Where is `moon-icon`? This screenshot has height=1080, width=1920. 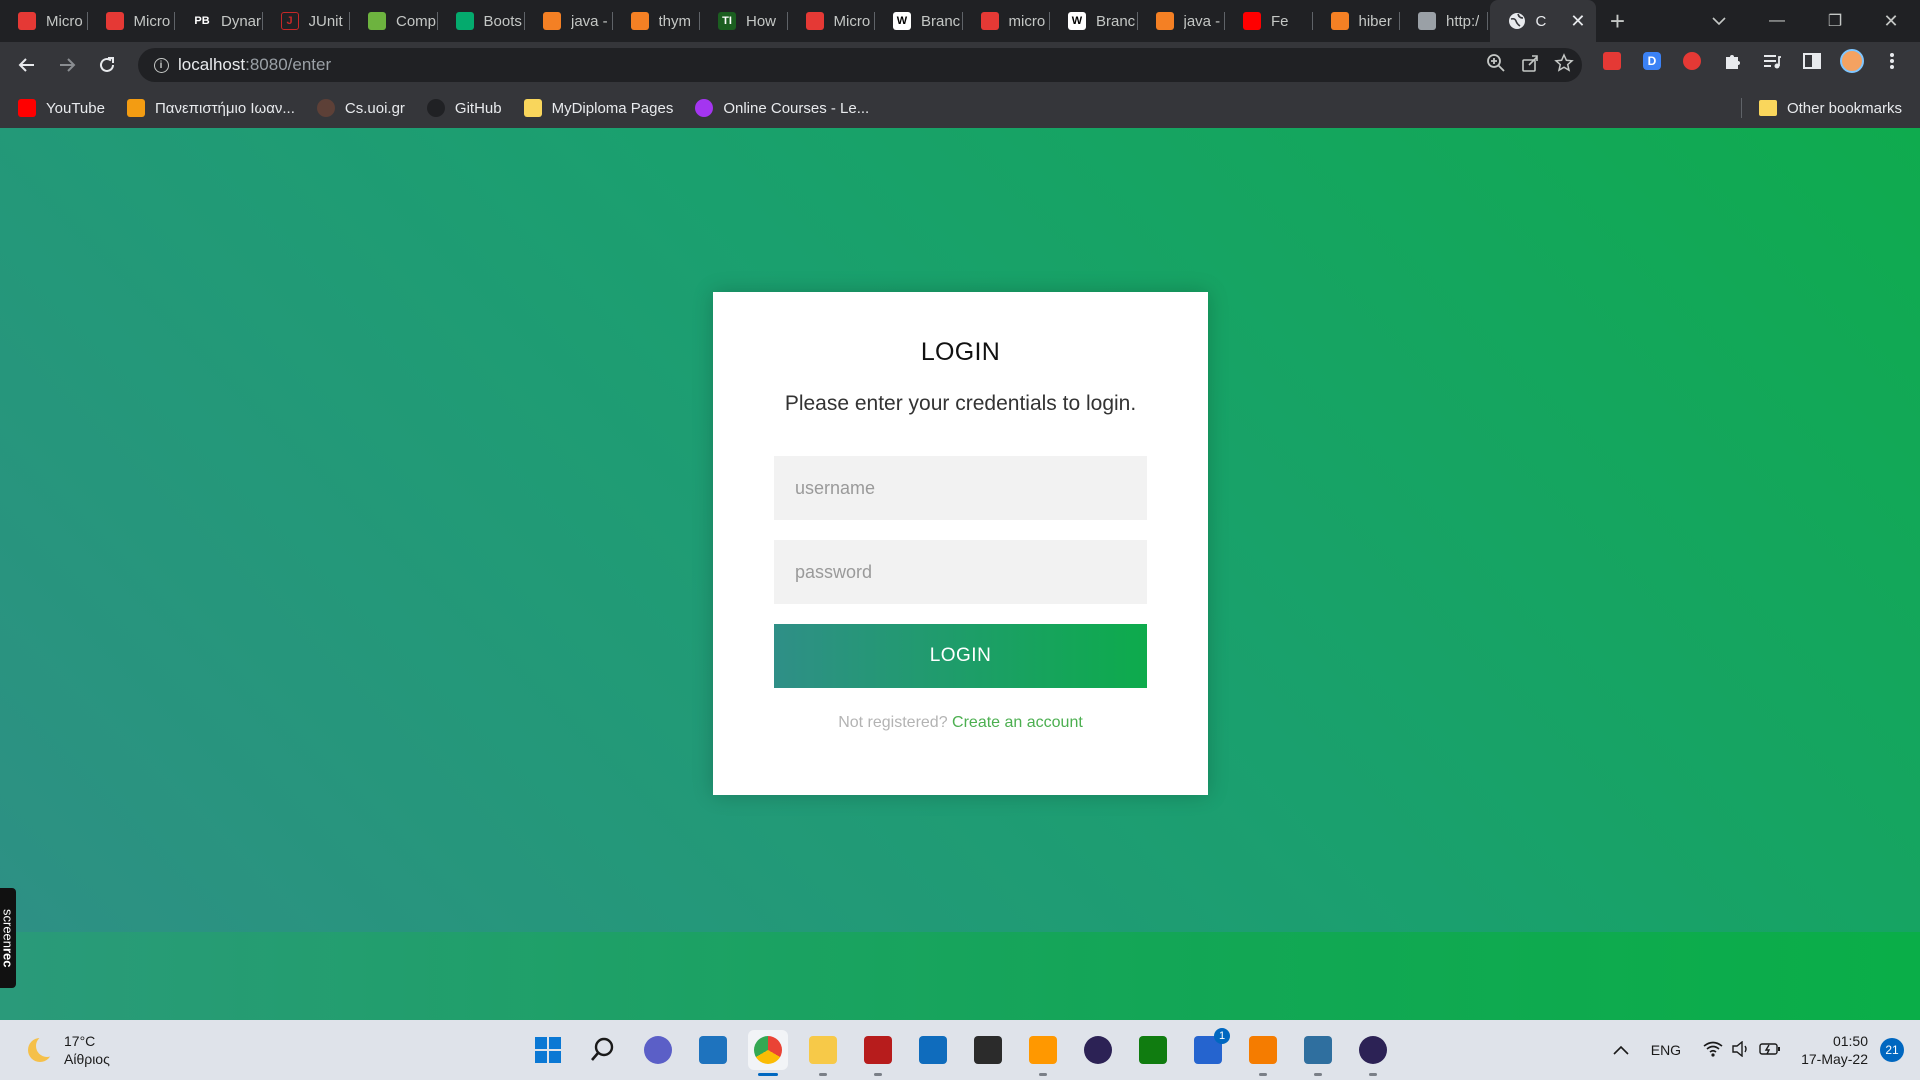
moon-icon is located at coordinates (43, 1048).